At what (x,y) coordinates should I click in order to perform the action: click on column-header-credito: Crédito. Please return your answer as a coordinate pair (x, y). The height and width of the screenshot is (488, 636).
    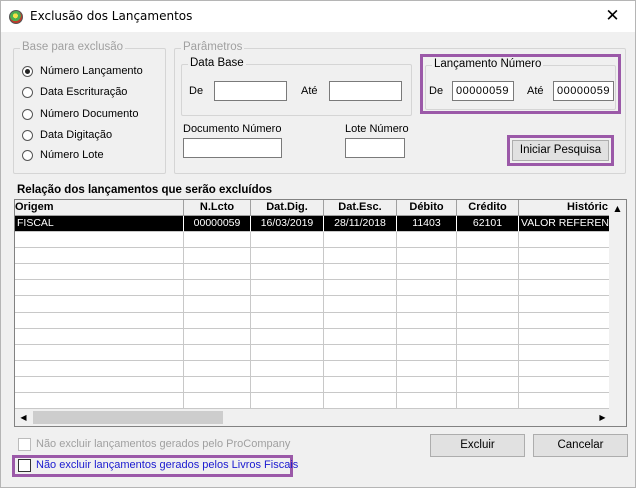
    Looking at the image, I should click on (488, 208).